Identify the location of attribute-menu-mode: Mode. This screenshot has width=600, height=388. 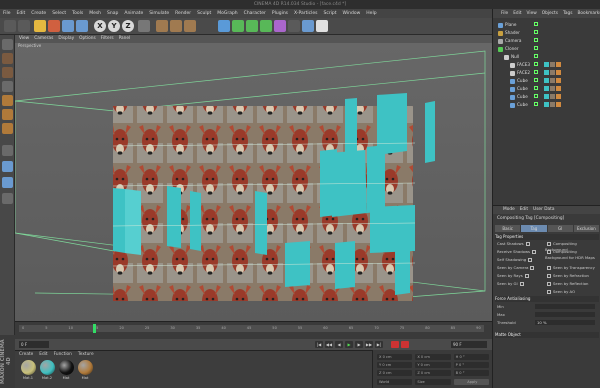
(509, 210).